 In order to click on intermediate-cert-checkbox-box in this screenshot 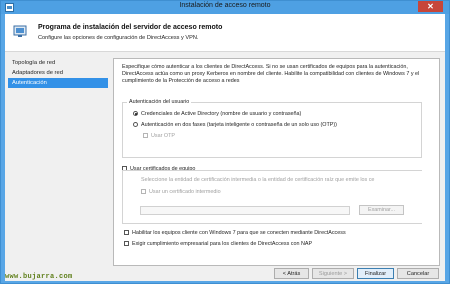, I will do `click(143, 192)`.